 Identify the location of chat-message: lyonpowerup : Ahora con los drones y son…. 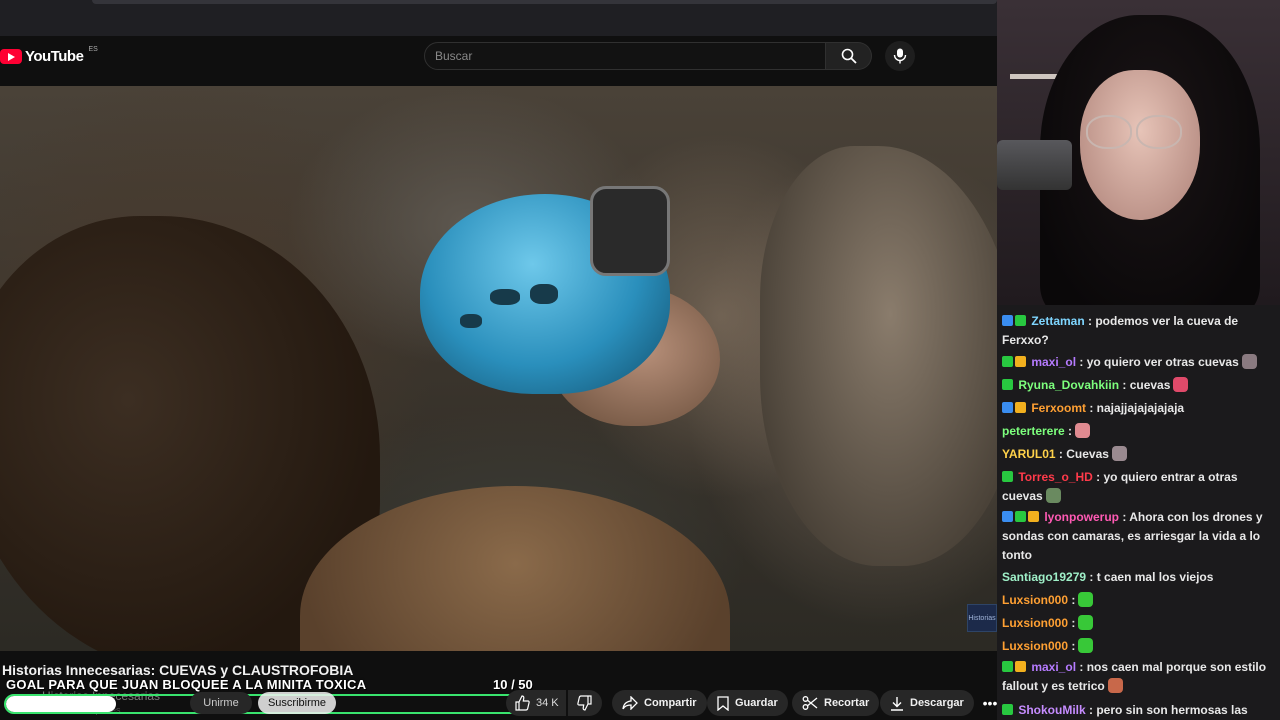
(1141, 536).